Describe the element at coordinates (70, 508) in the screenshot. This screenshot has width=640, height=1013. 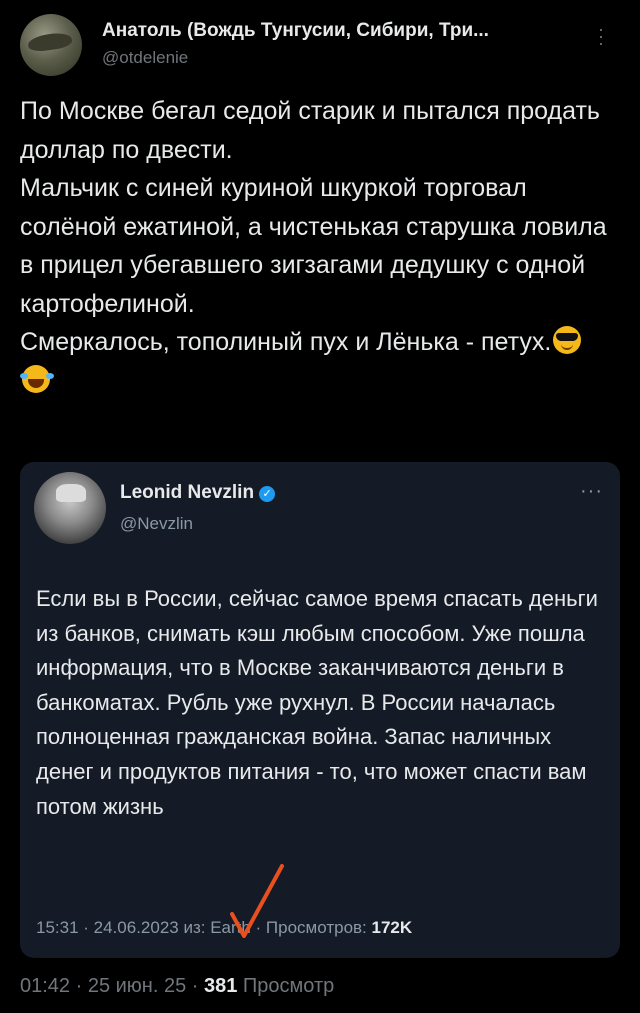
I see `quoted-author-avatar` at that location.